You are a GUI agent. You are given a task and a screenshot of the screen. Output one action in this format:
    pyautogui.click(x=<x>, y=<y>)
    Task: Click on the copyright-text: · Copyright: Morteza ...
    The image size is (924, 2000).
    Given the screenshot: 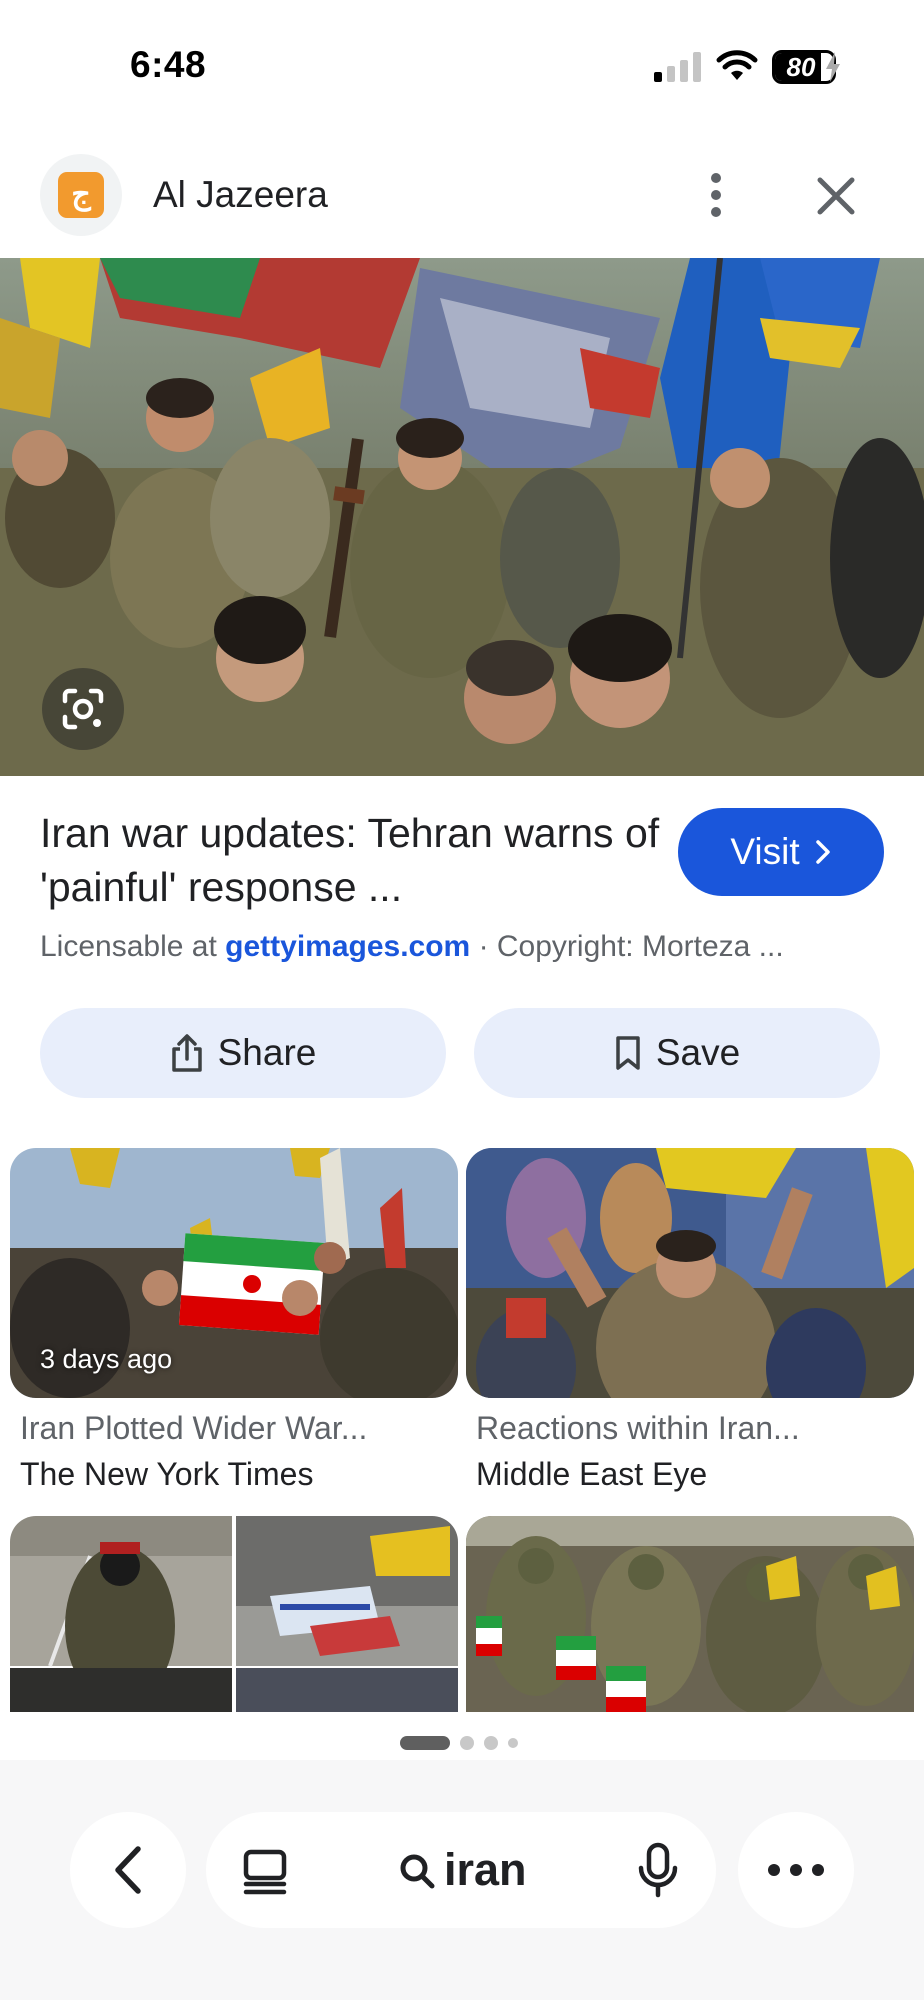 What is the action you would take?
    pyautogui.click(x=627, y=946)
    